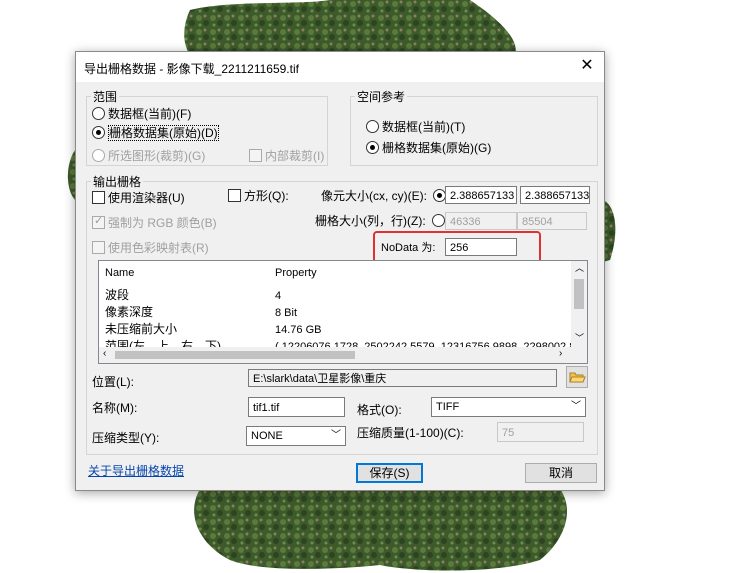 Image resolution: width=733 pixels, height=573 pixels. What do you see at coordinates (157, 156) in the screenshot?
I see `extent-selected-label: 所选图形(裁剪)(G)` at bounding box center [157, 156].